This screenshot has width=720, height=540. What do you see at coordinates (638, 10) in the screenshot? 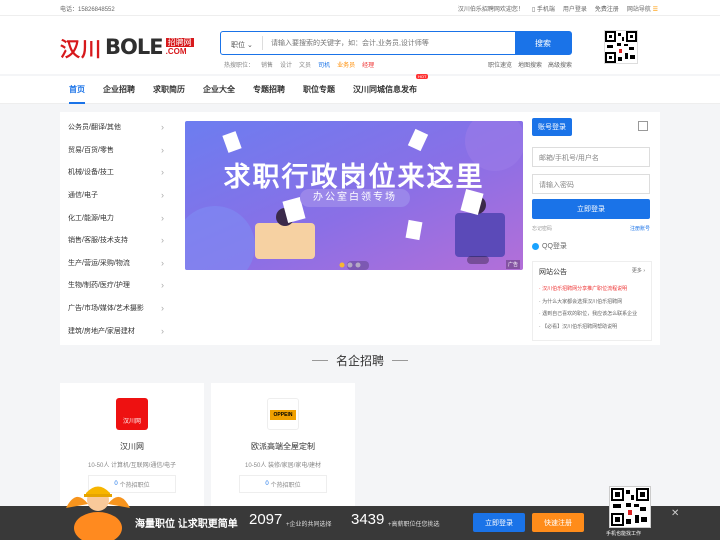
I see `site-nav-label: 网站导航` at bounding box center [638, 10].